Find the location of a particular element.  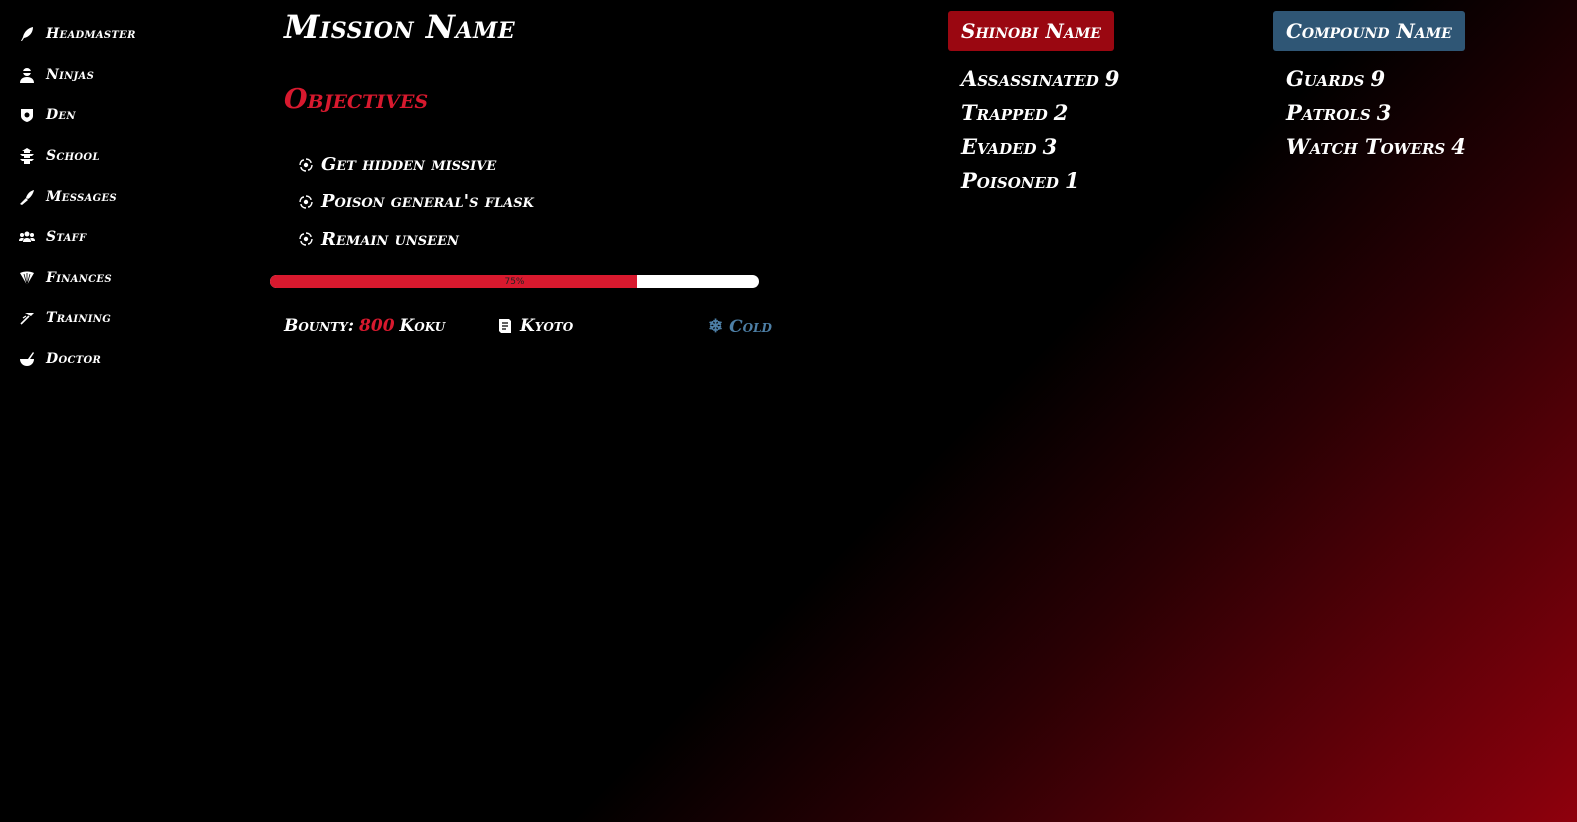

sidebar-item-label: Headmaster is located at coordinates (91, 34).